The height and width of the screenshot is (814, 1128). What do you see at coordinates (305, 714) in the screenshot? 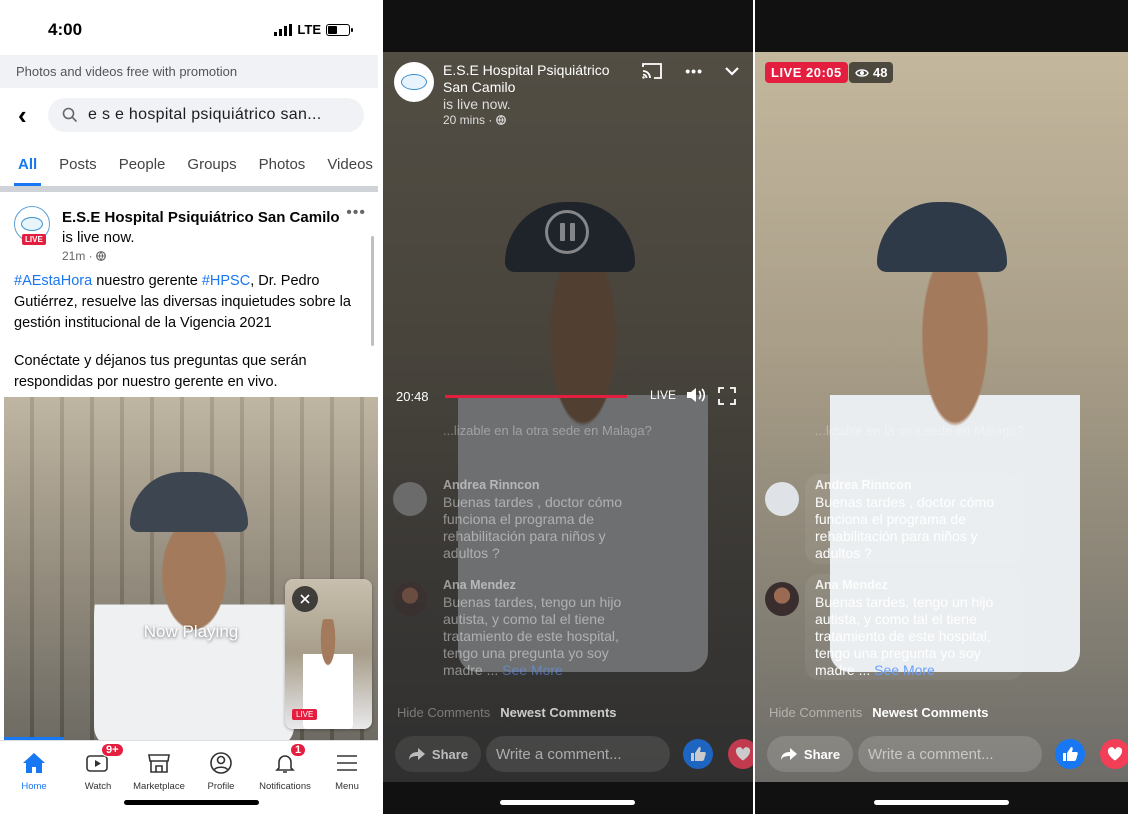
I see `mini-live-badge: LIVE` at bounding box center [305, 714].